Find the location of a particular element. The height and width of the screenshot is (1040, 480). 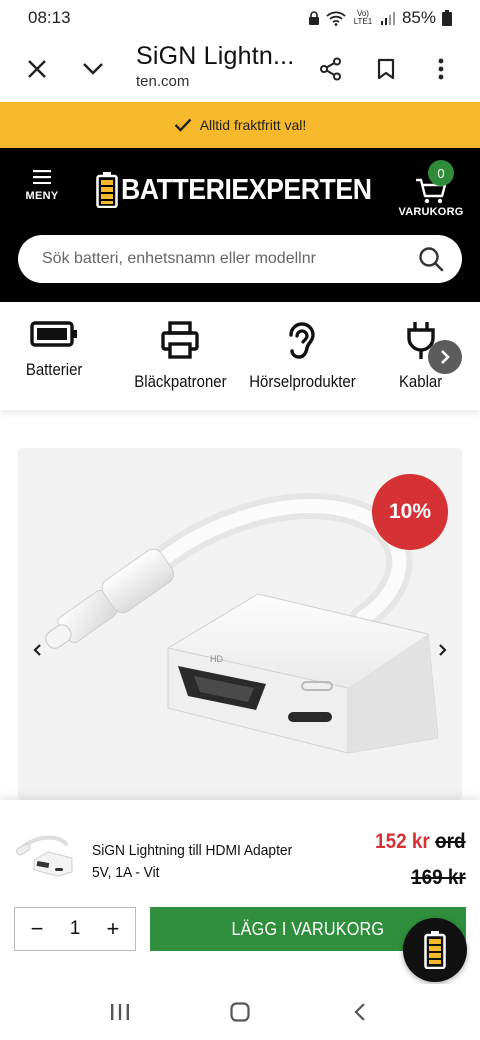

site-logo: BATTERIEXPERTEN is located at coordinates (244, 190).